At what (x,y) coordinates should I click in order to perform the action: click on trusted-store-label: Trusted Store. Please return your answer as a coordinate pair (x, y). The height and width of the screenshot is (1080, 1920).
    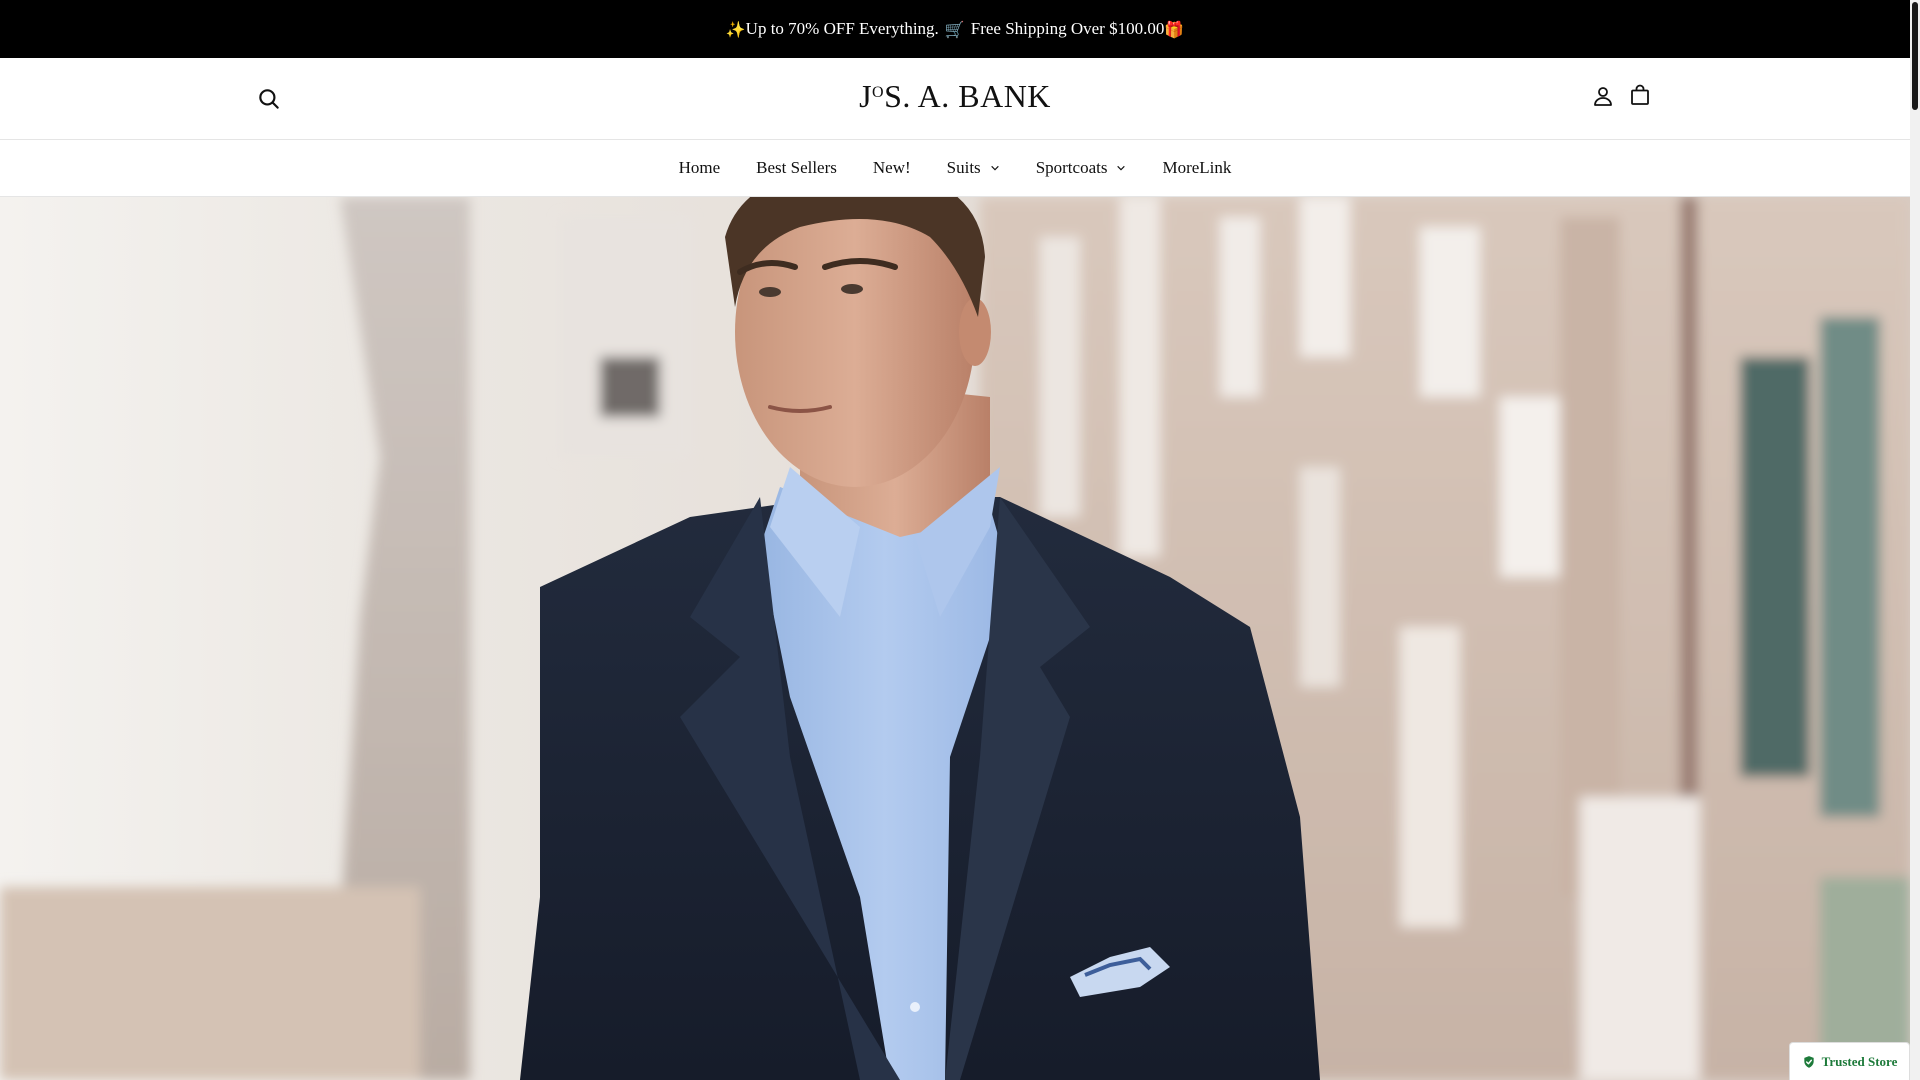
    Looking at the image, I should click on (1859, 1061).